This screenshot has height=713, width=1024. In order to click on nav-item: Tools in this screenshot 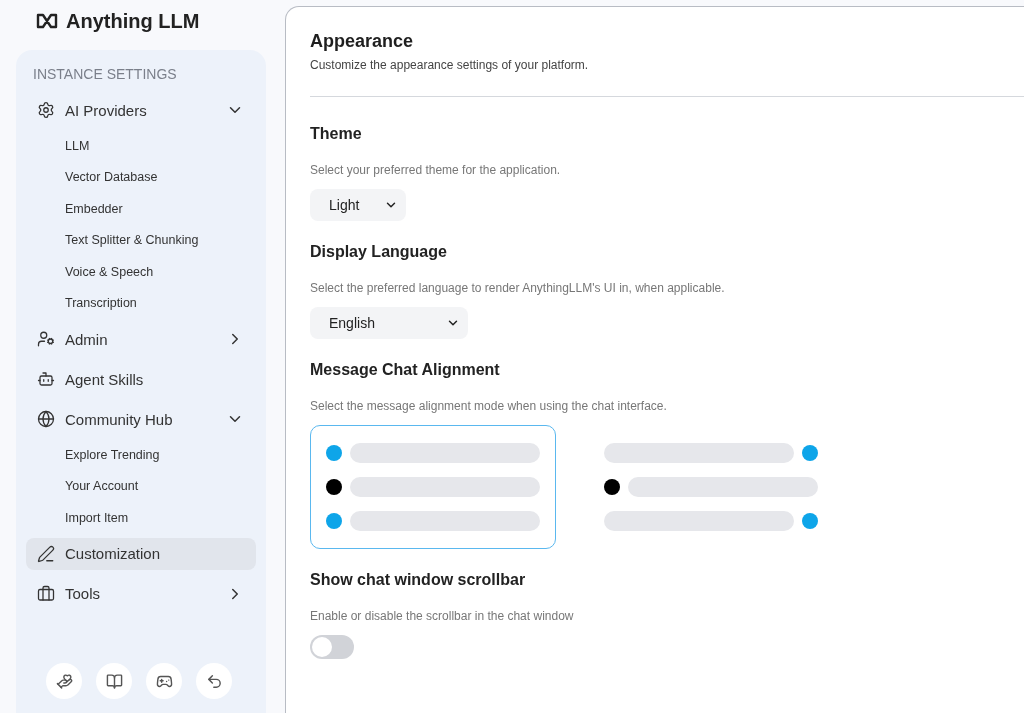, I will do `click(141, 593)`.